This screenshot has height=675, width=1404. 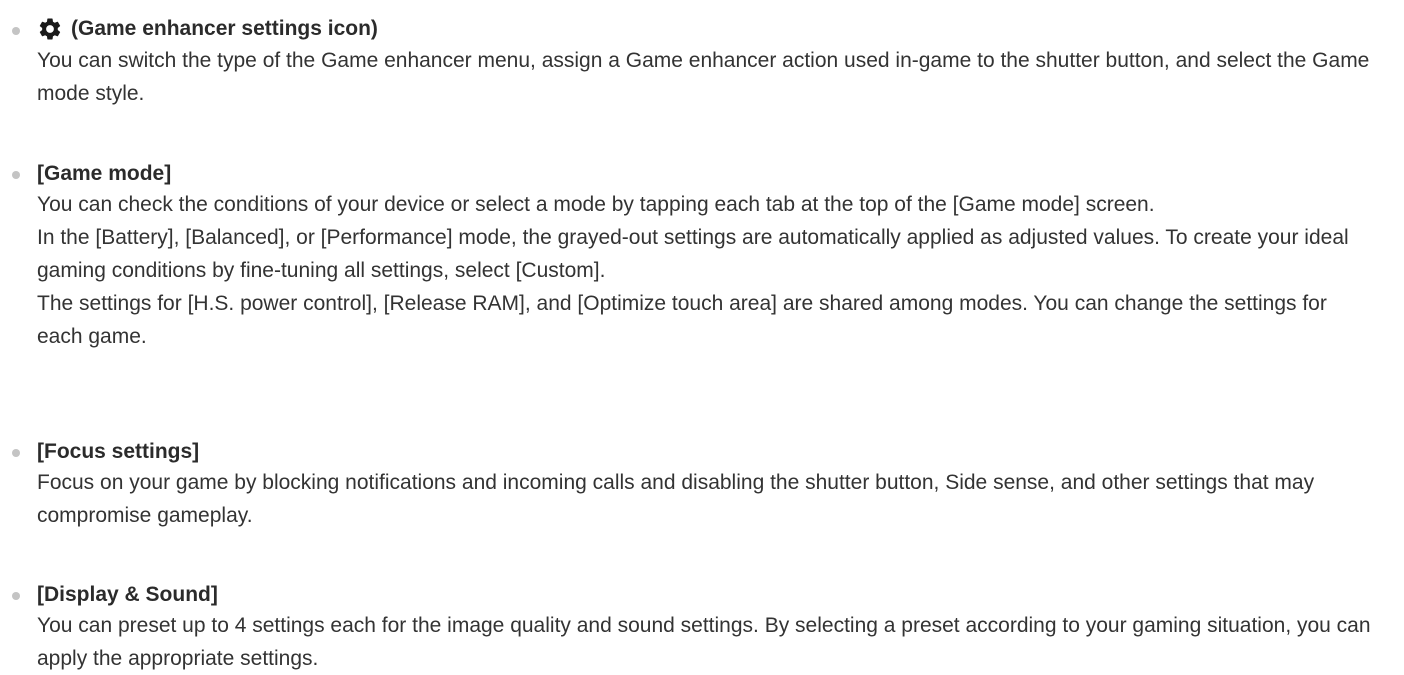 I want to click on item-title-text: [Display & Sound], so click(x=127, y=594).